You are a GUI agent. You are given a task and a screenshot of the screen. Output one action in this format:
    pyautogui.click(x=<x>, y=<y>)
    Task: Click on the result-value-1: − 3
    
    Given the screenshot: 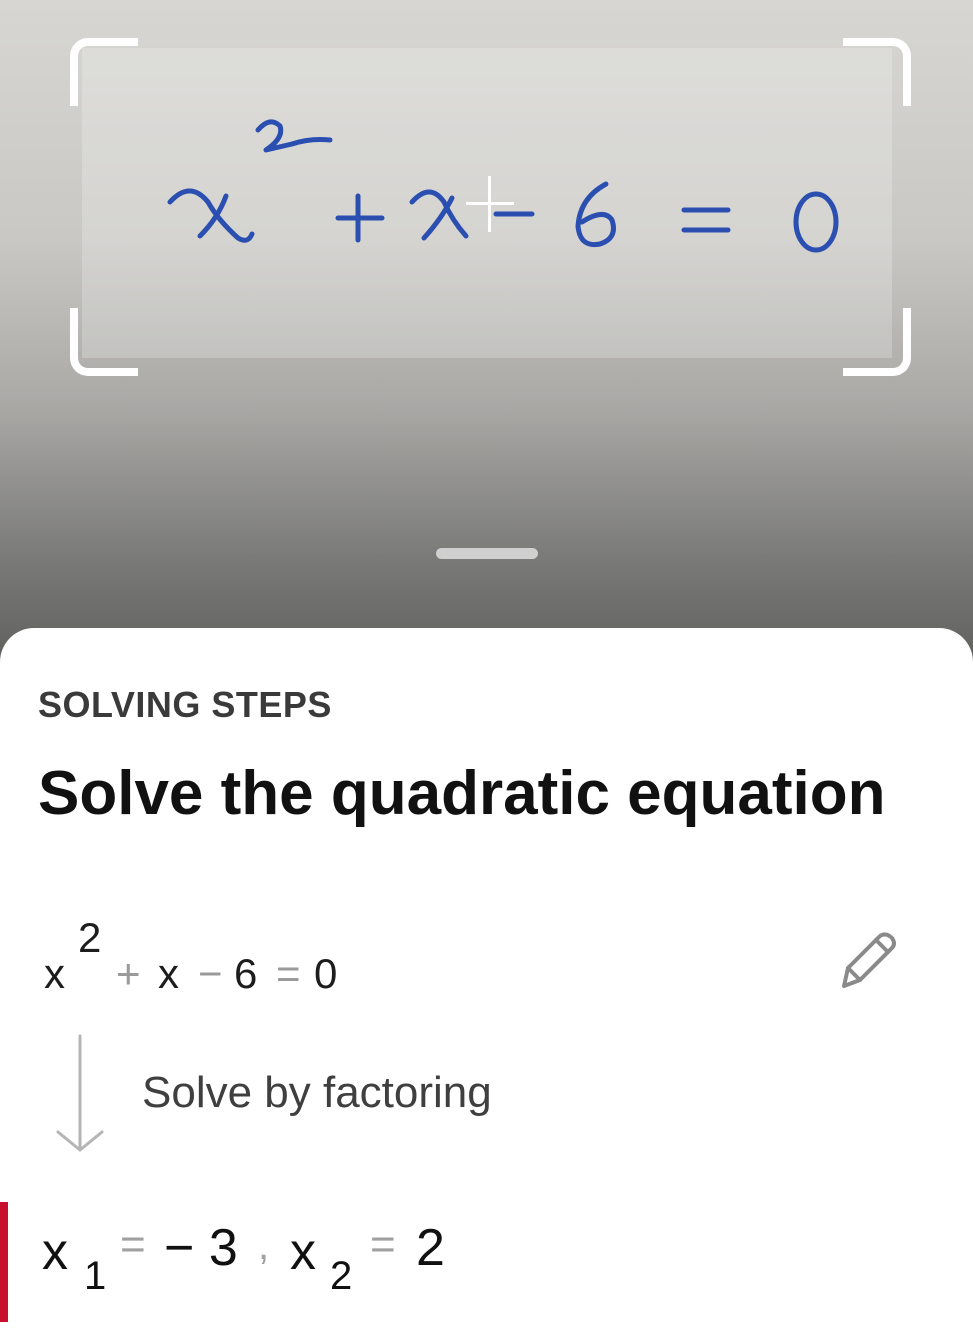 What is the action you would take?
    pyautogui.click(x=201, y=1248)
    